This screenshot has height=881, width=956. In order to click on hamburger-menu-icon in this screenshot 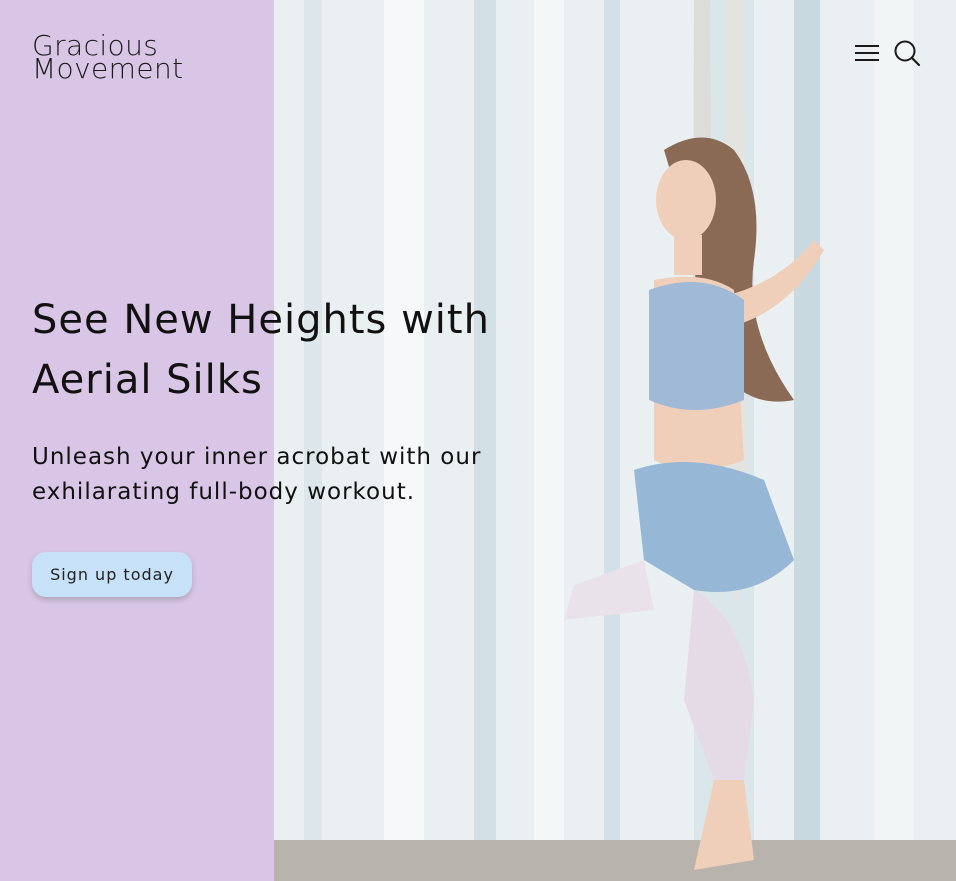, I will do `click(867, 53)`.